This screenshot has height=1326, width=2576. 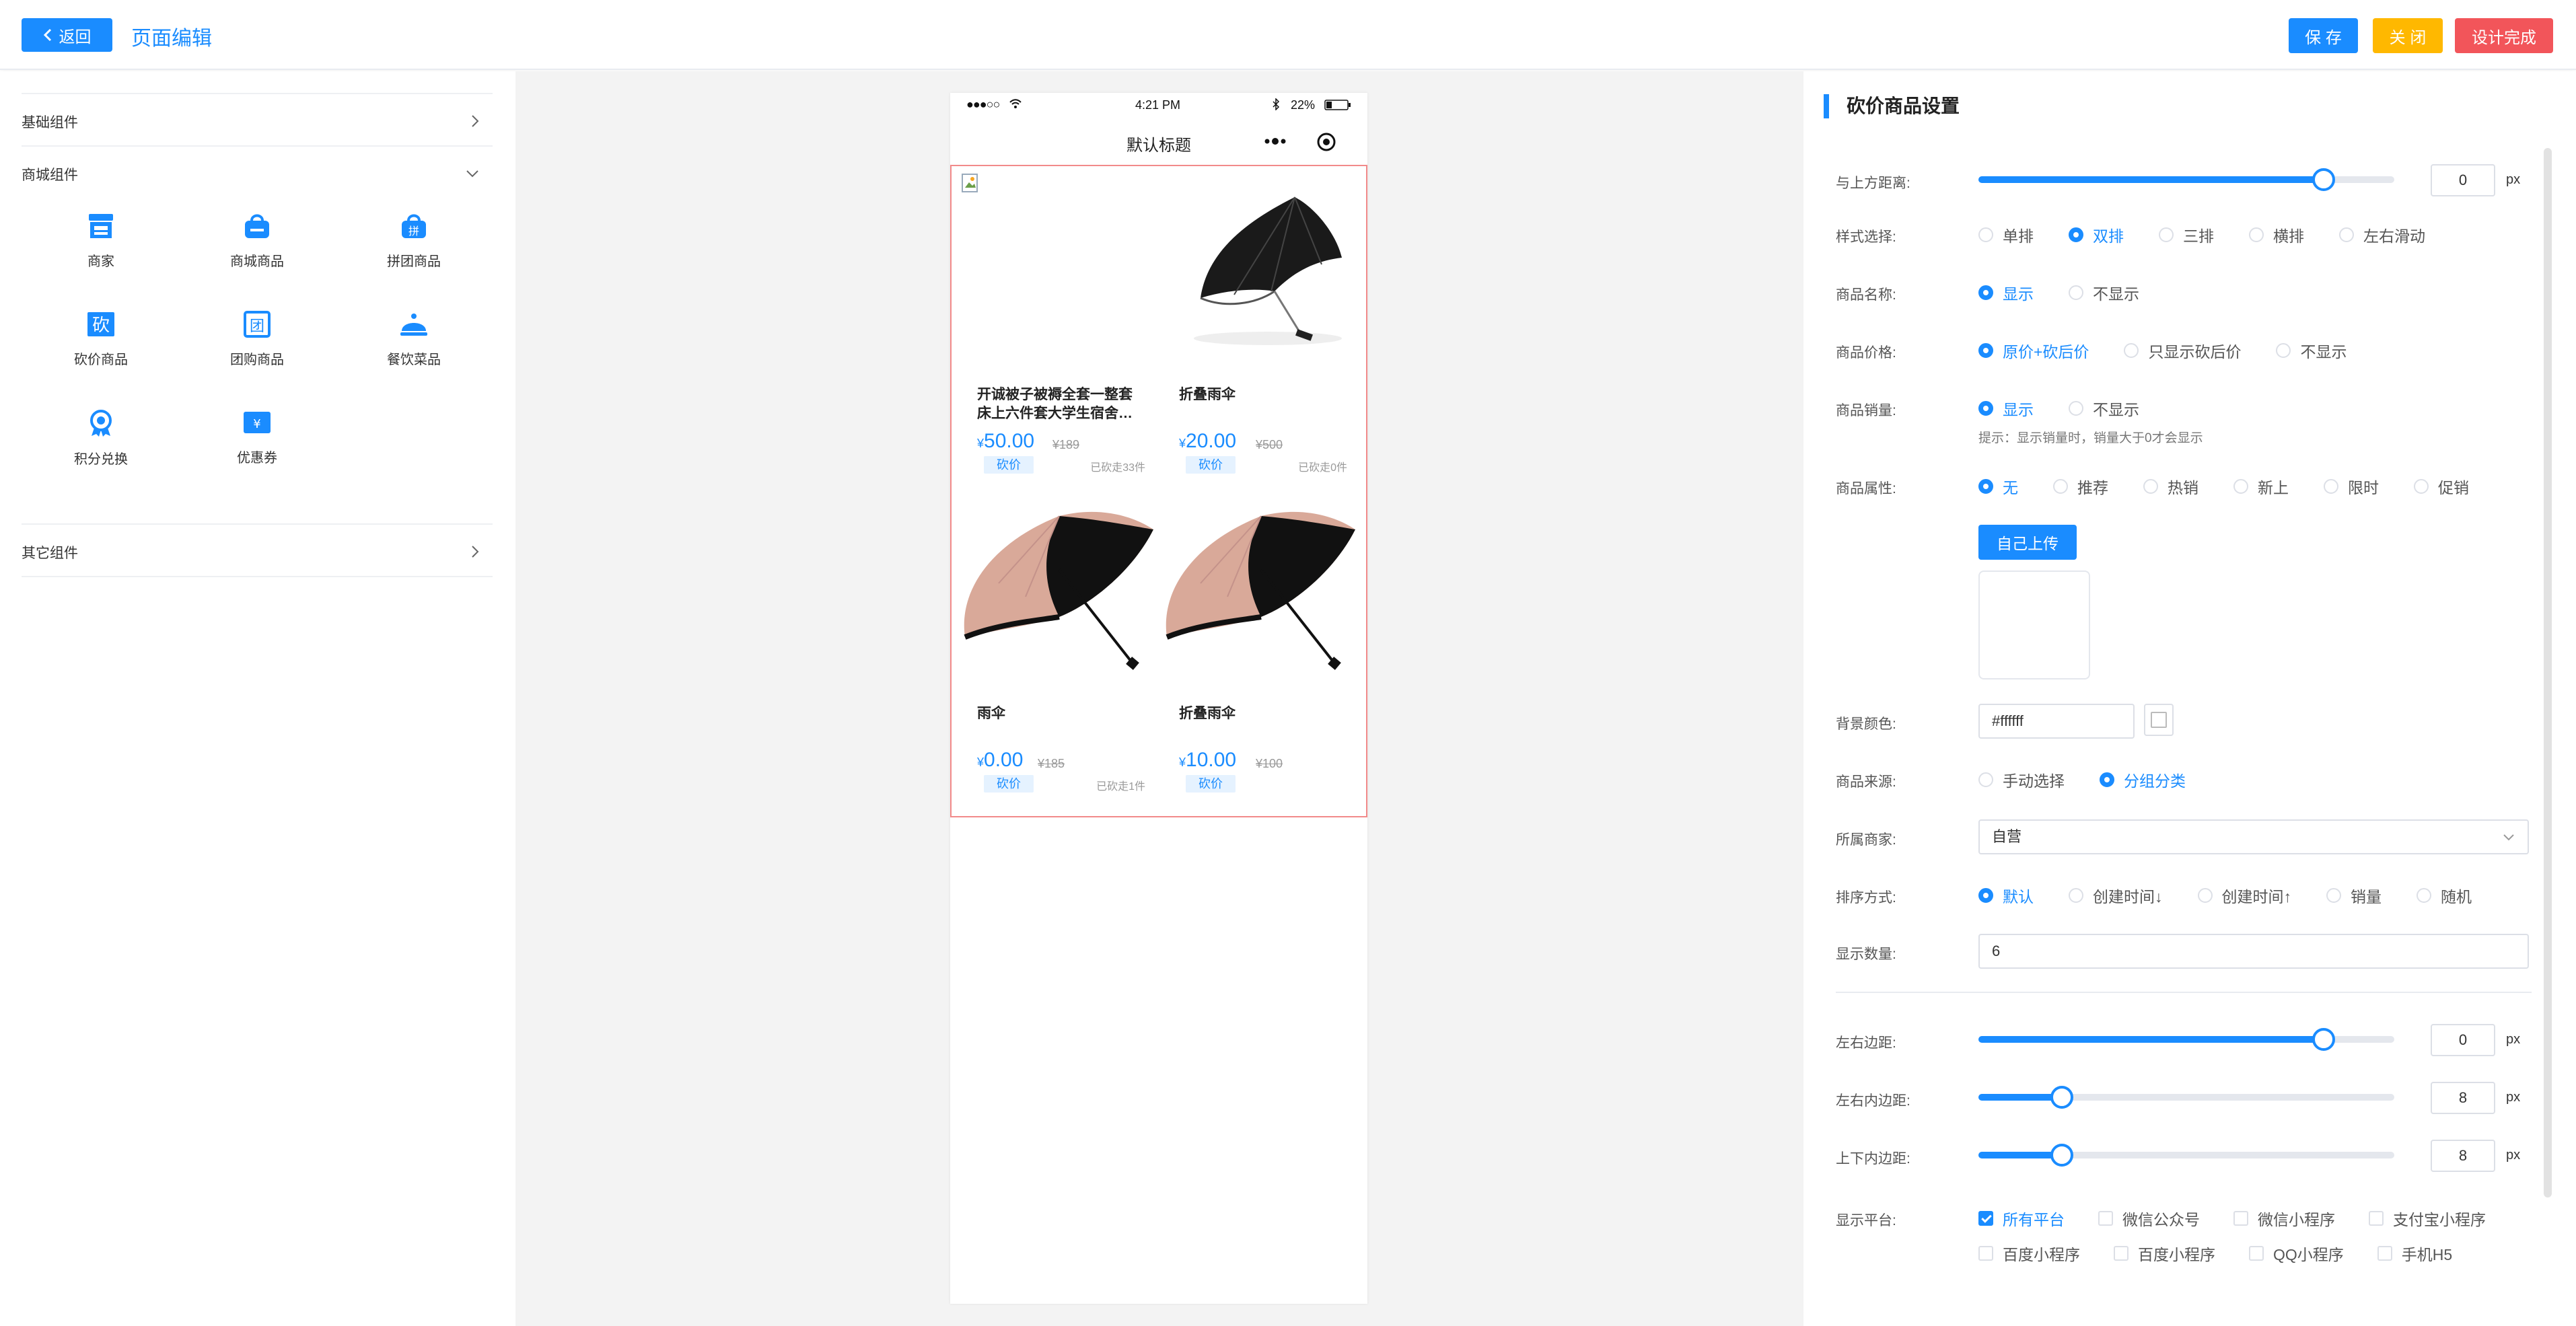 What do you see at coordinates (2444, 895) in the screenshot?
I see `radio-option: 随机` at bounding box center [2444, 895].